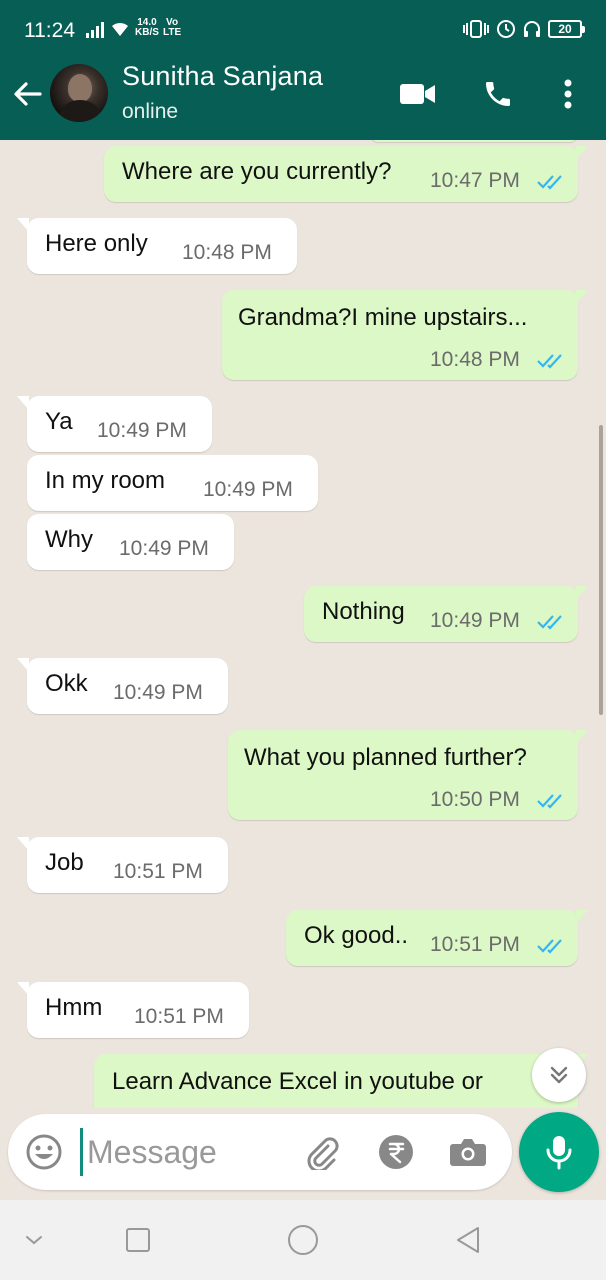 This screenshot has width=606, height=1280. I want to click on status-right-icons: 20, so click(523, 29).